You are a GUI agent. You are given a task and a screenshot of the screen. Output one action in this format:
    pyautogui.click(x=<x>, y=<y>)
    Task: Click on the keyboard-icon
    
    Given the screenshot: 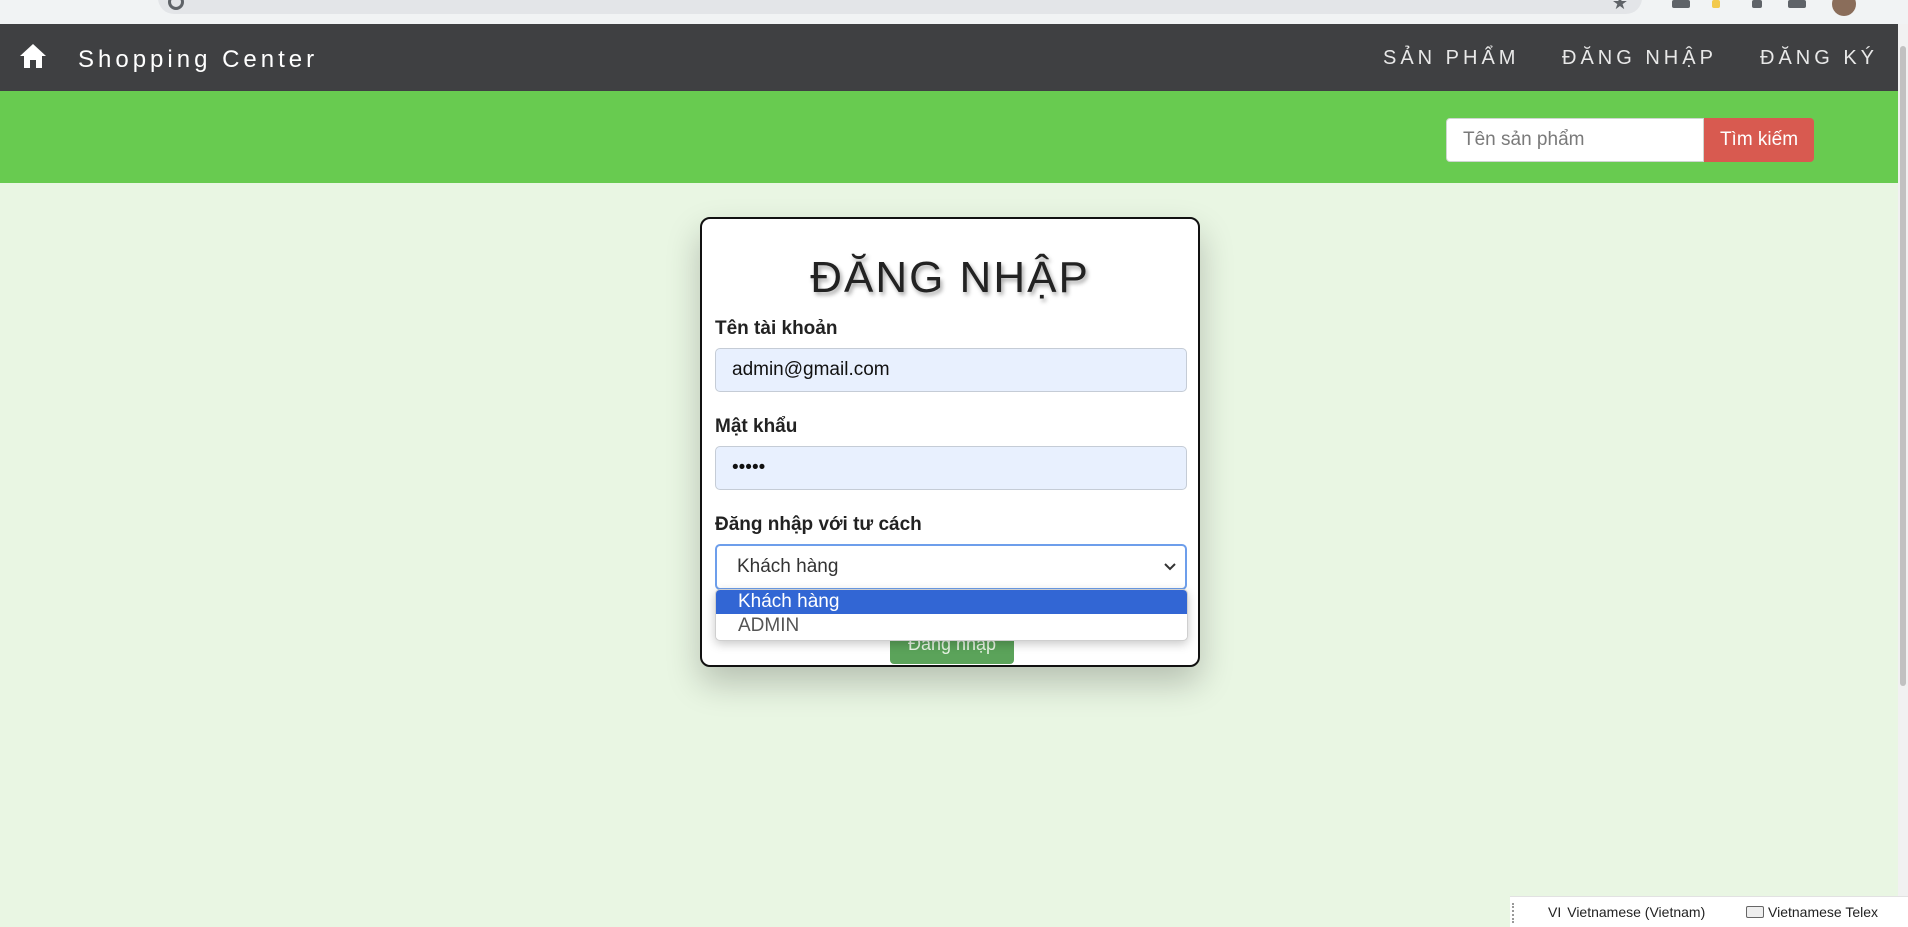 What is the action you would take?
    pyautogui.click(x=1755, y=912)
    